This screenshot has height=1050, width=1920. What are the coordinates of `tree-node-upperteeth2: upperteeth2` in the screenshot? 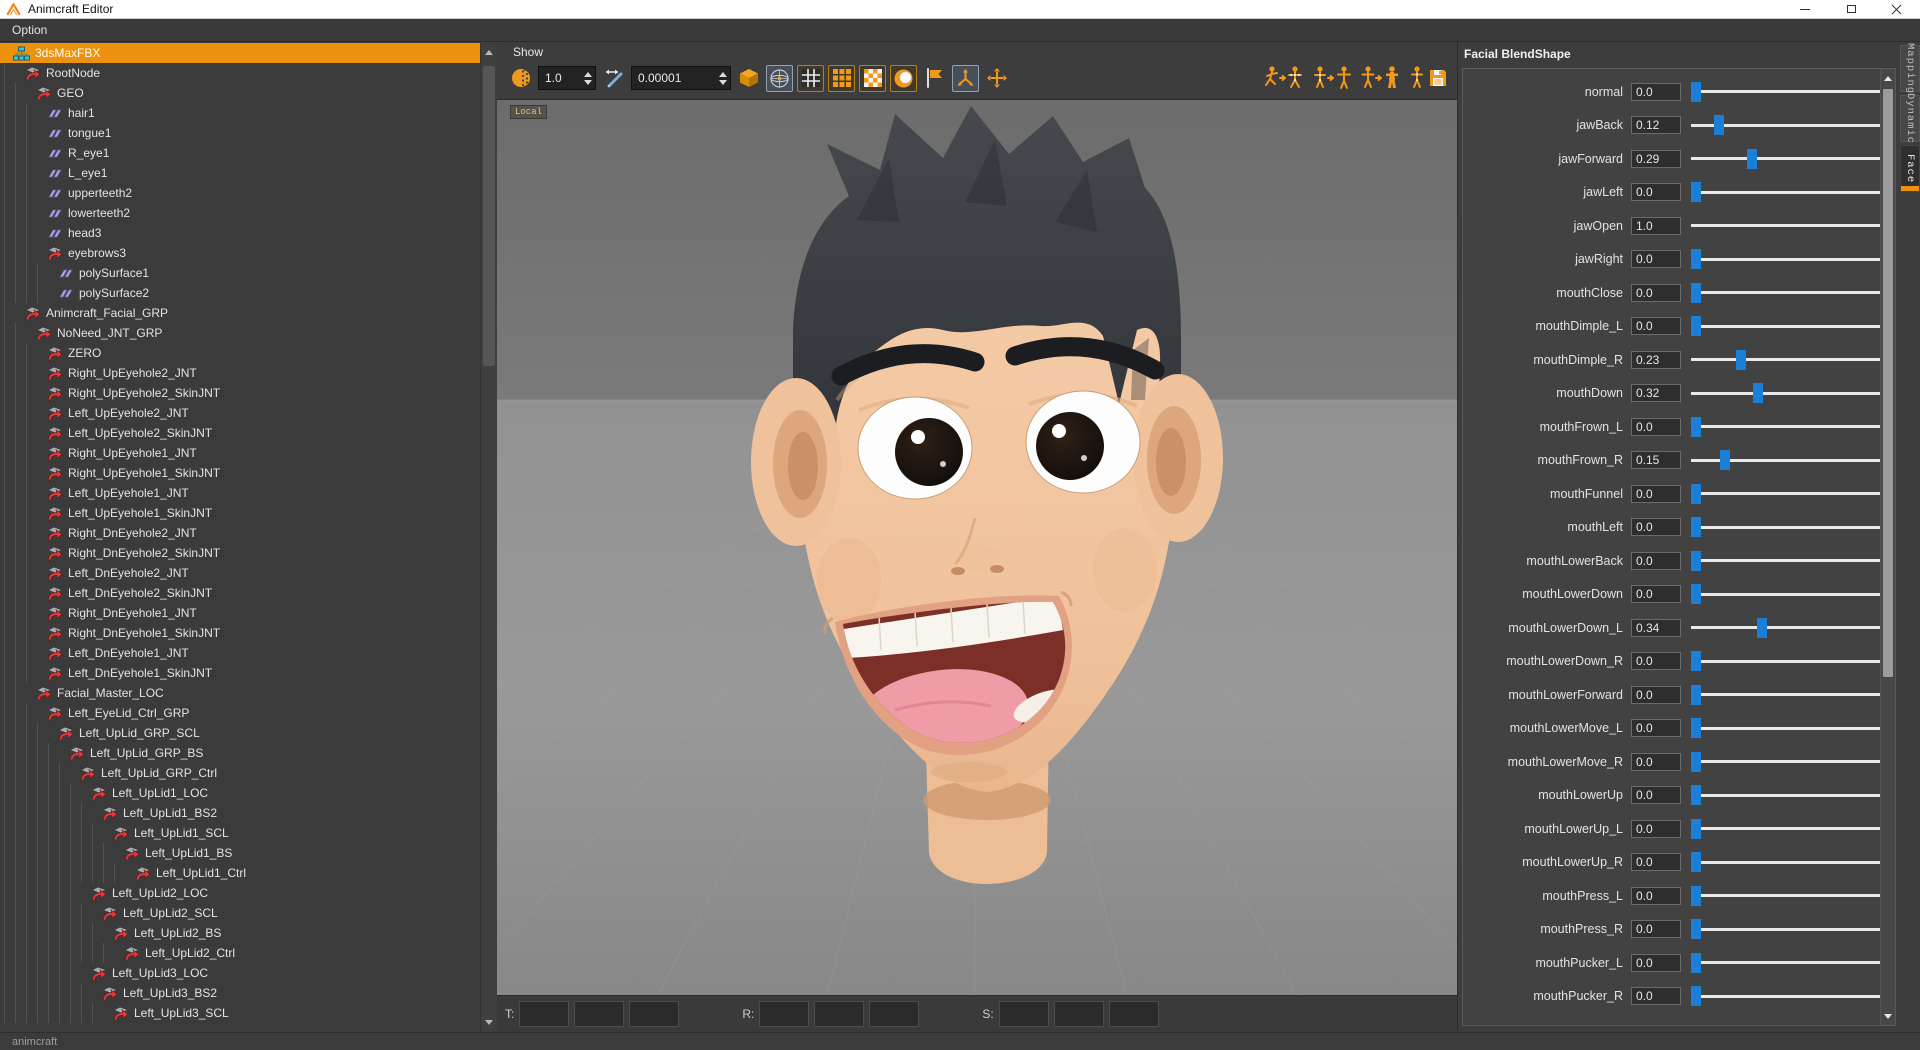 It's located at (240, 193).